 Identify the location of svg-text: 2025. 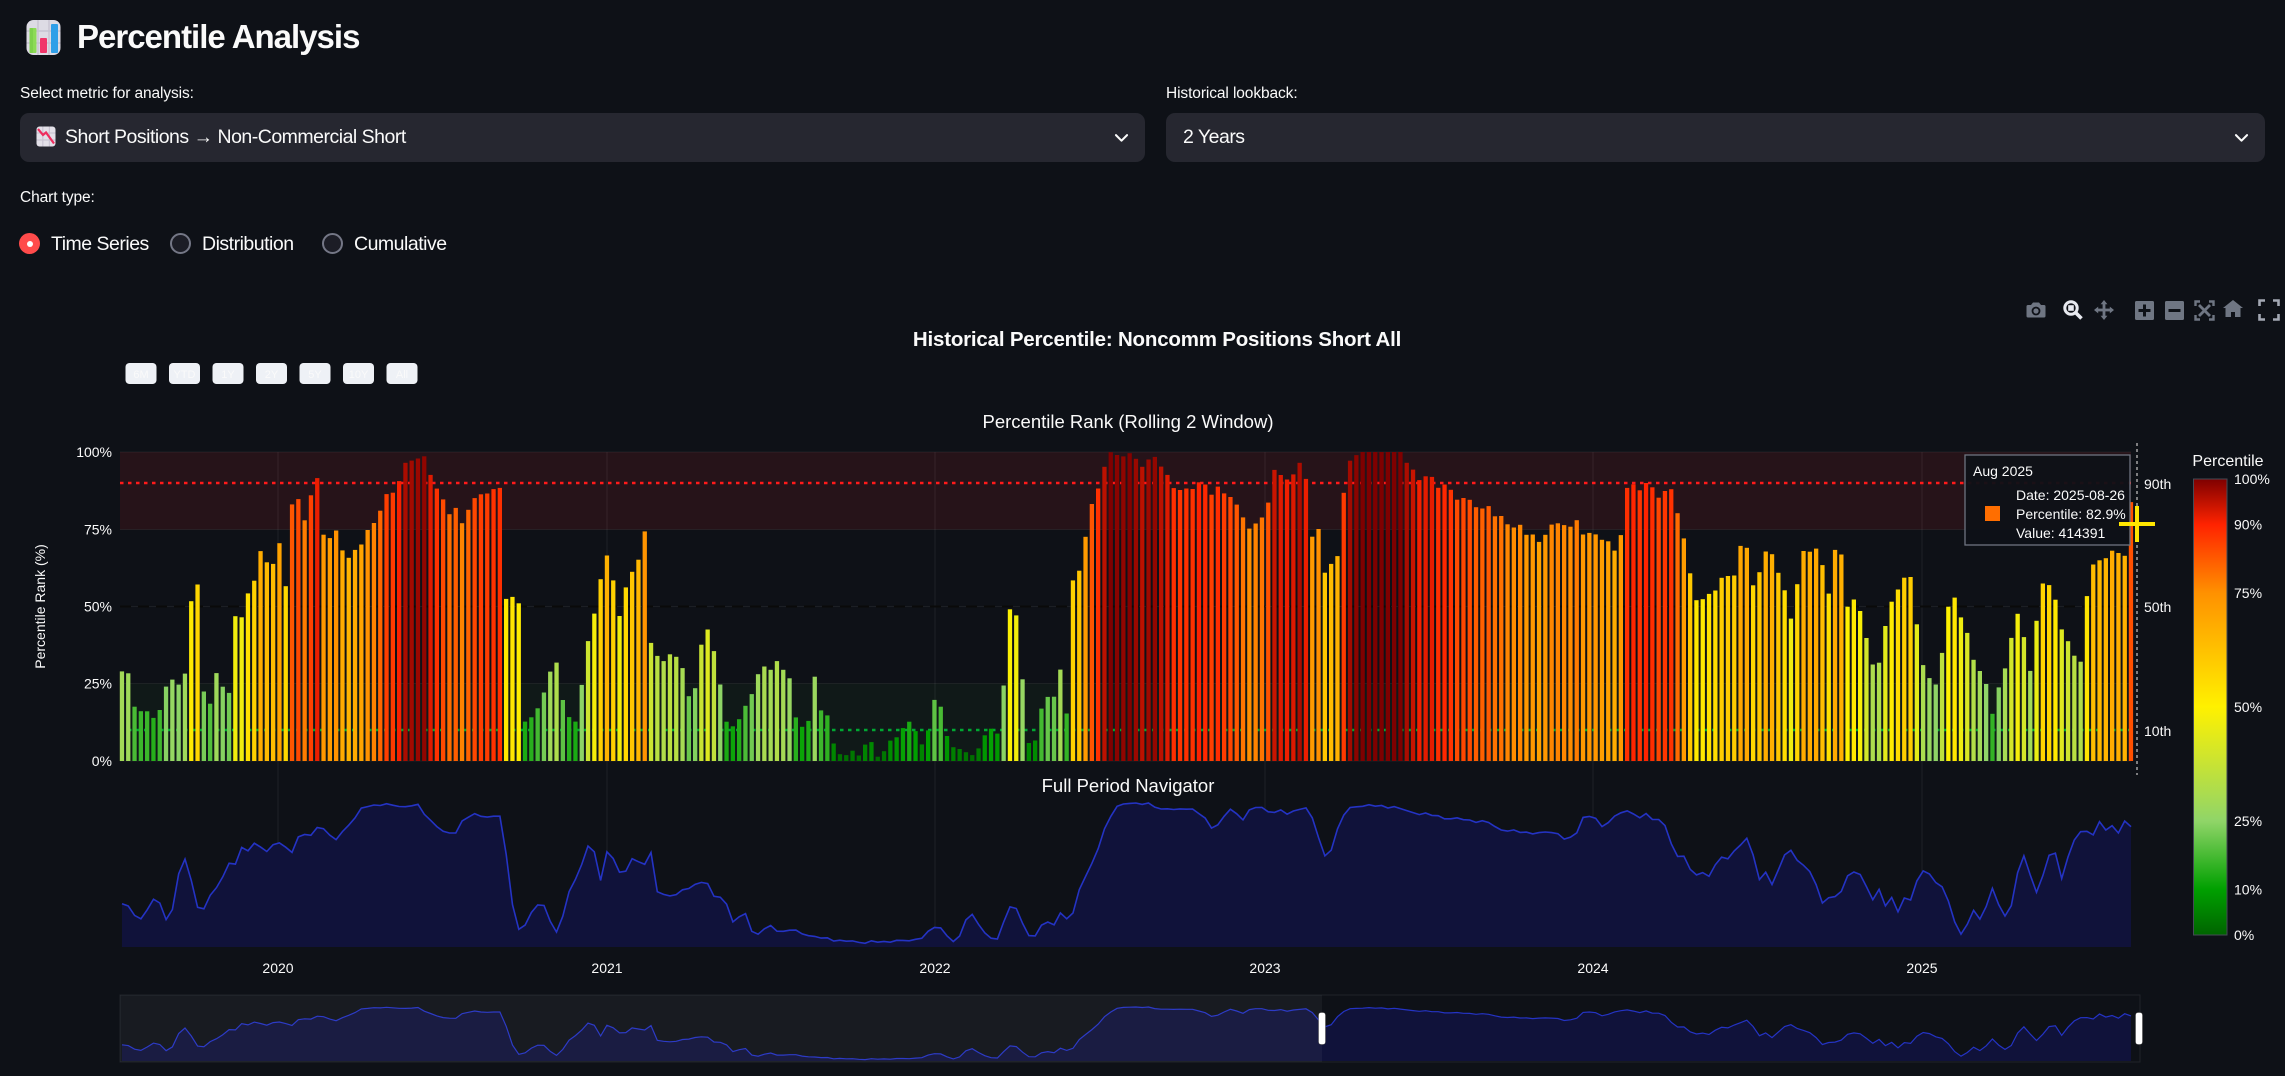
(1921, 968).